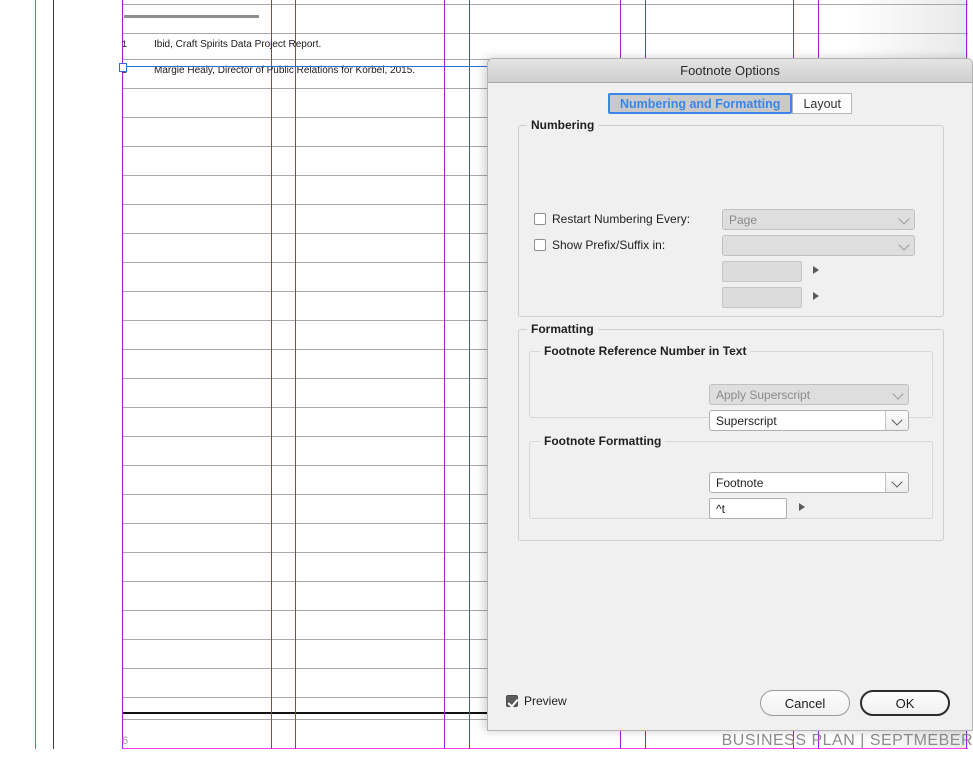  What do you see at coordinates (740, 482) in the screenshot?
I see `paragraph-style-value: Footnote` at bounding box center [740, 482].